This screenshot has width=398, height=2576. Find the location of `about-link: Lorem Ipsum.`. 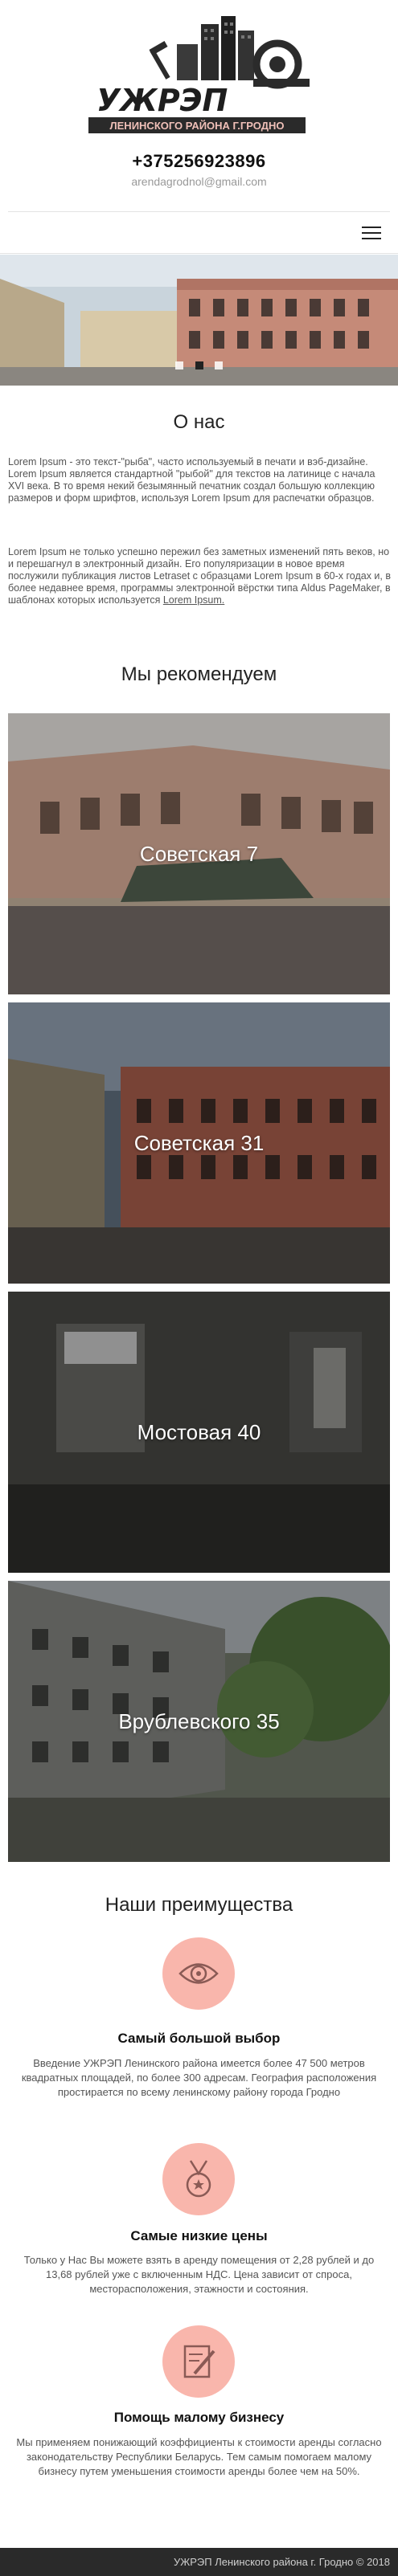

about-link: Lorem Ipsum. is located at coordinates (193, 600).